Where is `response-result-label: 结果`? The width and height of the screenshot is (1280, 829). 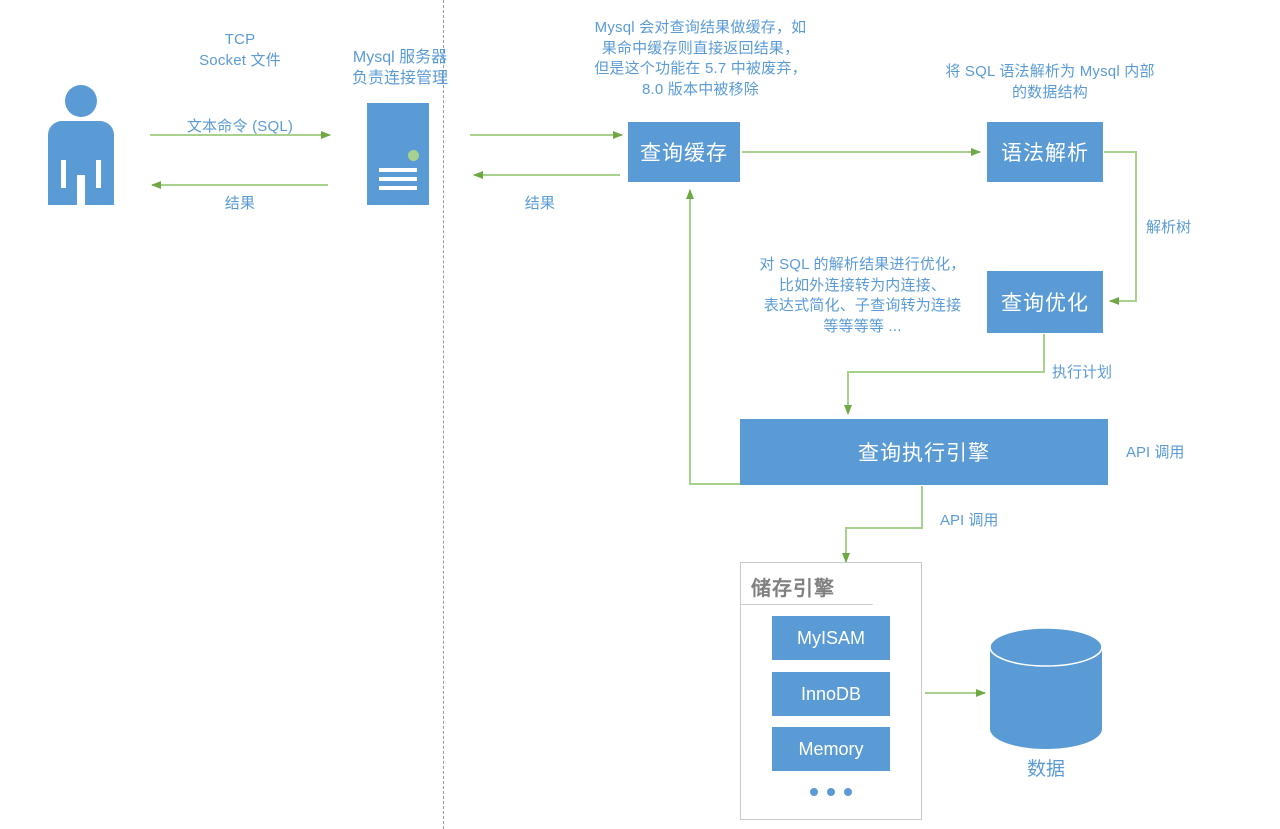 response-result-label: 结果 is located at coordinates (240, 203).